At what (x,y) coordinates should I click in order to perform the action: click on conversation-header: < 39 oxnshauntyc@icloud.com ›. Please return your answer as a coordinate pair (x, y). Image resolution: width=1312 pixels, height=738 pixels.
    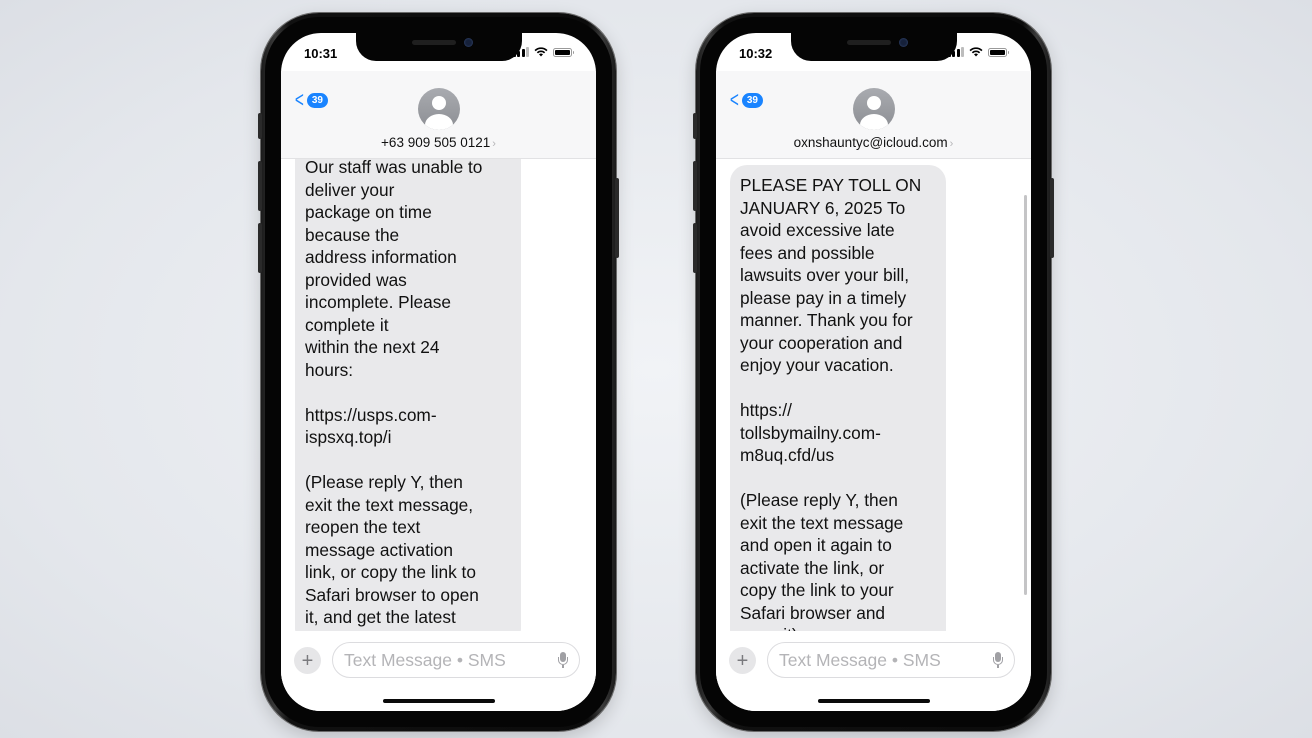
    Looking at the image, I should click on (873, 115).